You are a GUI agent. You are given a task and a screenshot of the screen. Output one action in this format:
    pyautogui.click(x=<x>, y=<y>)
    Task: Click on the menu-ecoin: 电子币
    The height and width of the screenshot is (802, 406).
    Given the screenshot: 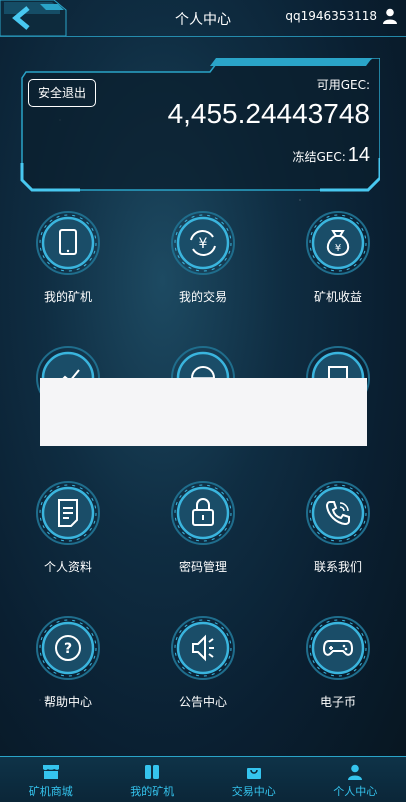 What is the action you would take?
    pyautogui.click(x=338, y=662)
    